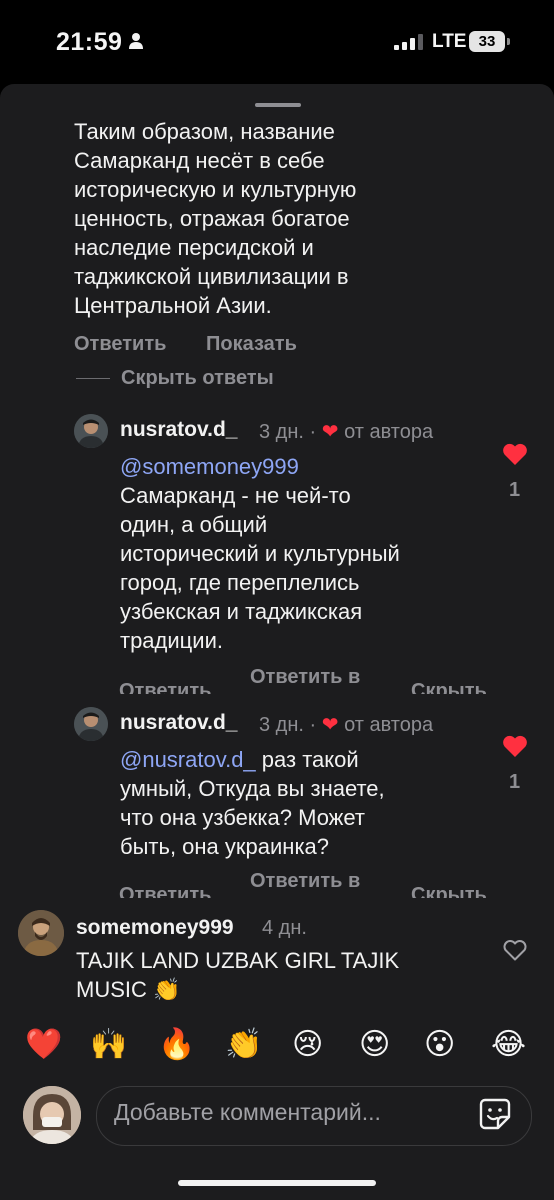  What do you see at coordinates (307, 759) in the screenshot?
I see `reply-text-start: раз такой` at bounding box center [307, 759].